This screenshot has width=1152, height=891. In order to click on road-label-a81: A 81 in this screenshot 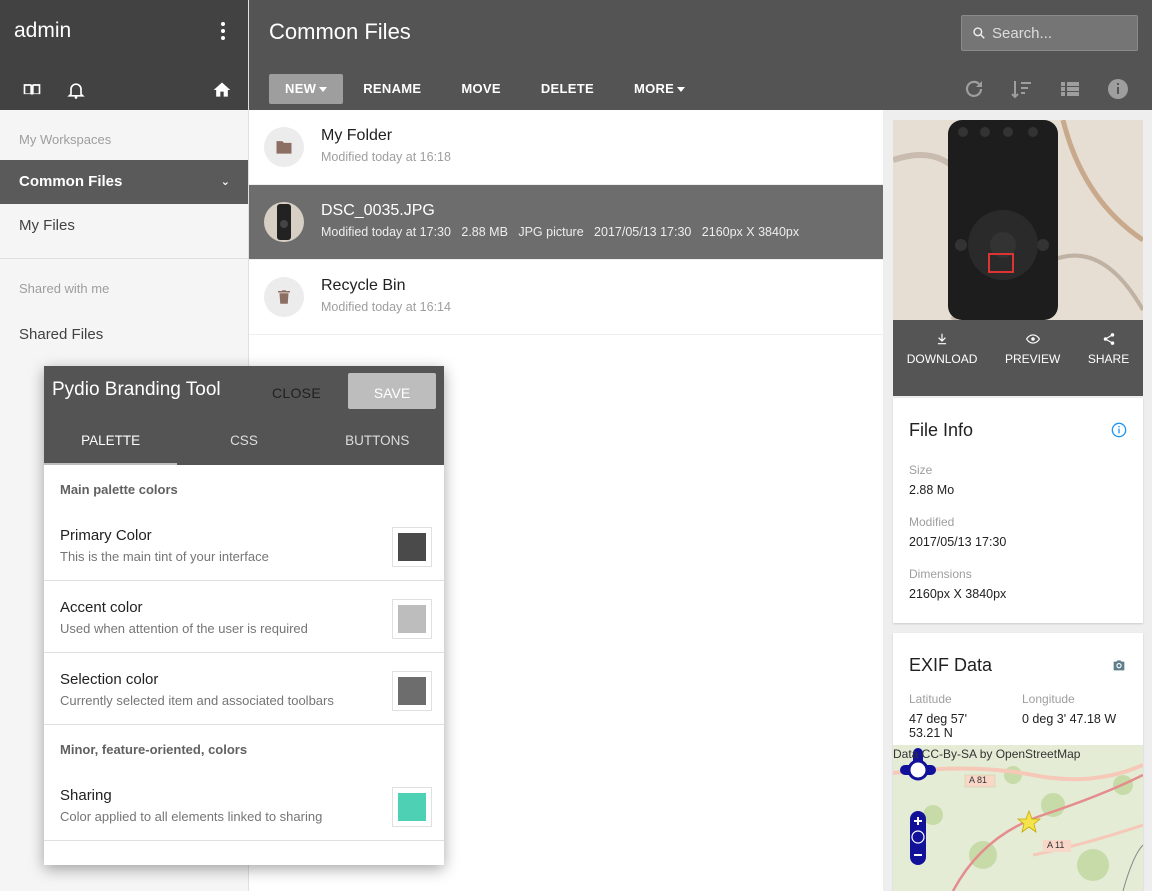, I will do `click(978, 780)`.